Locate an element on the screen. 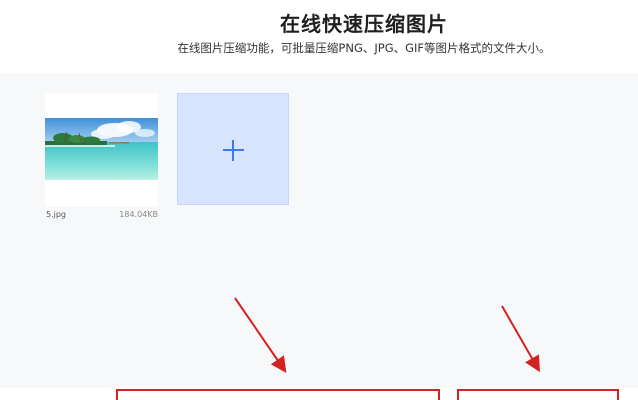  image-thumbnail-card is located at coordinates (101, 149).